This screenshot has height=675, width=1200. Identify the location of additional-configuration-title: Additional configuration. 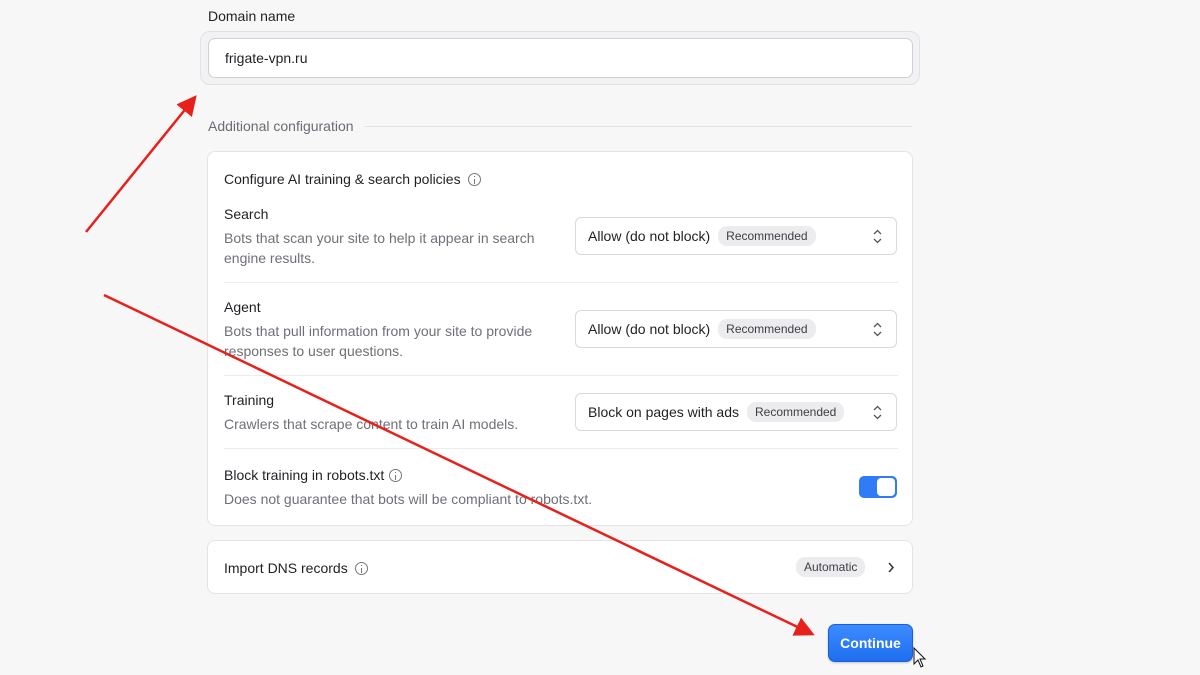
(281, 126).